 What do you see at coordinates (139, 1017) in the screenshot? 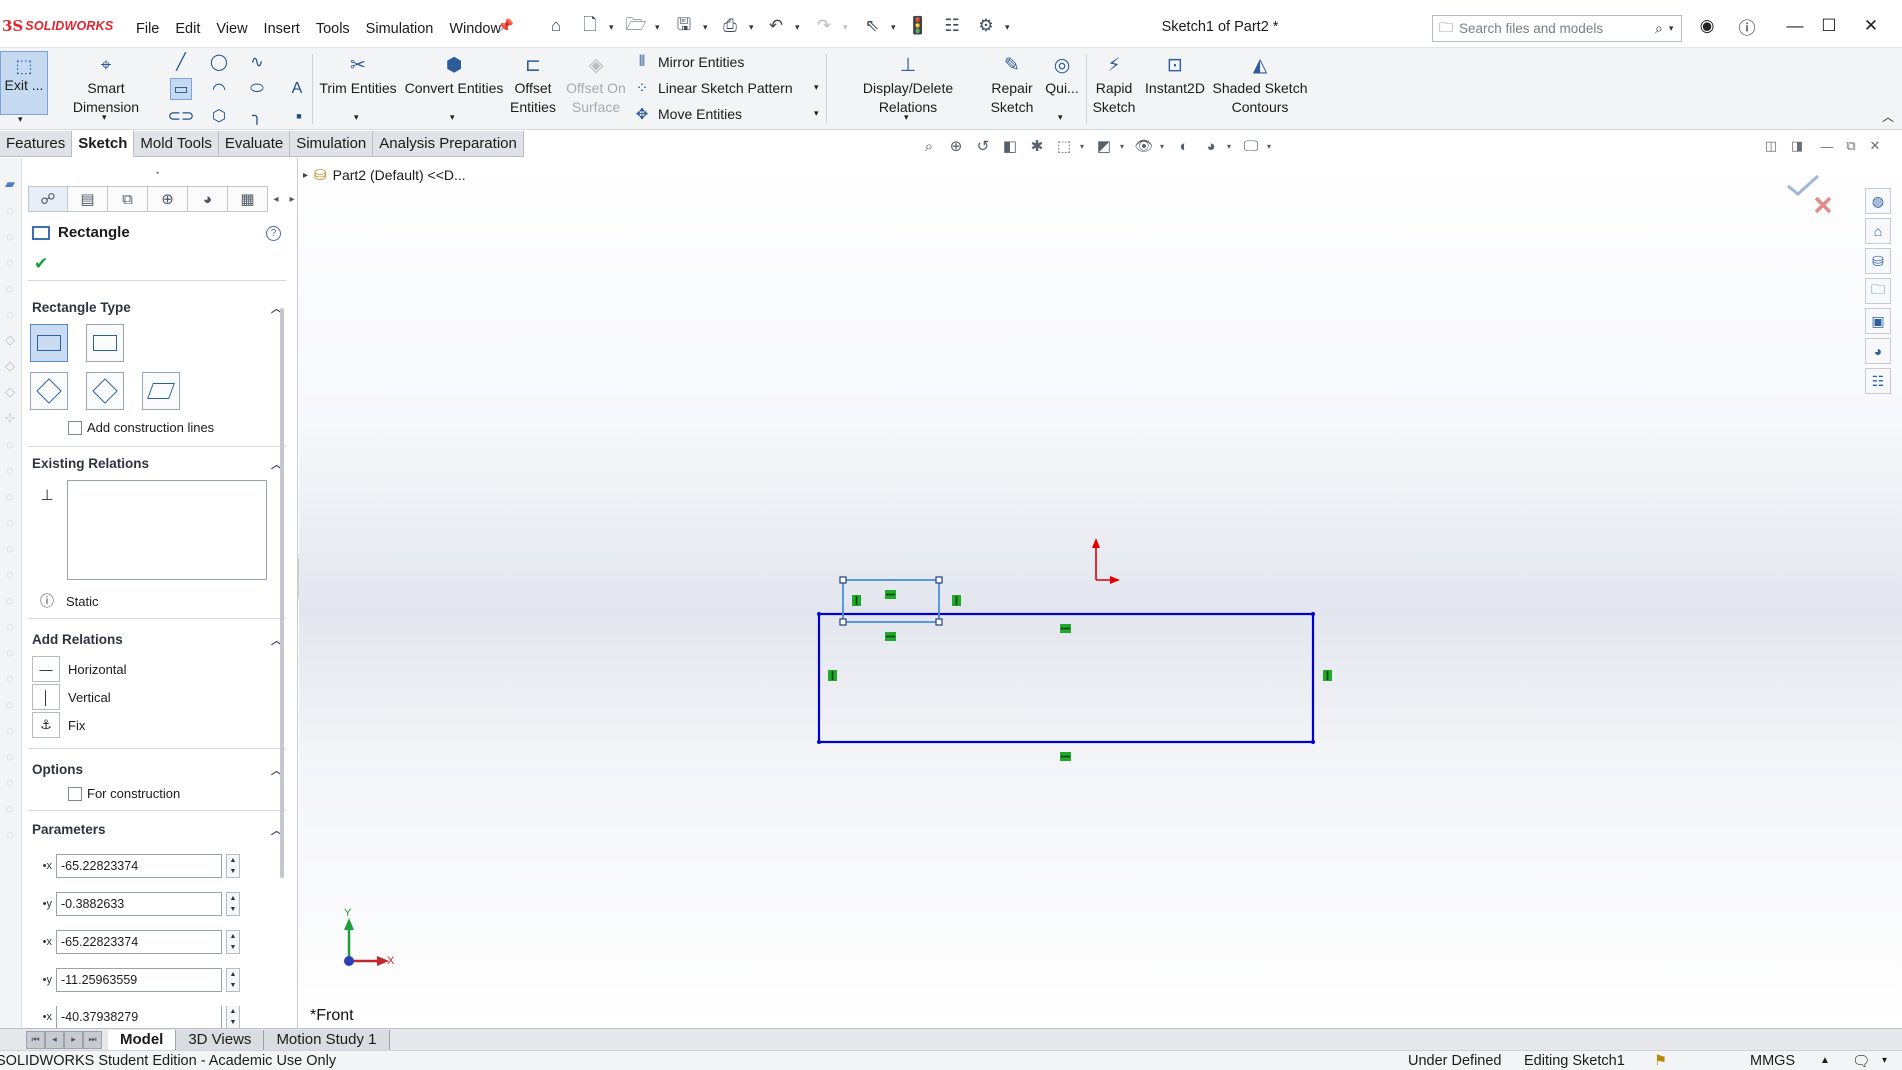
I see `x3-input` at bounding box center [139, 1017].